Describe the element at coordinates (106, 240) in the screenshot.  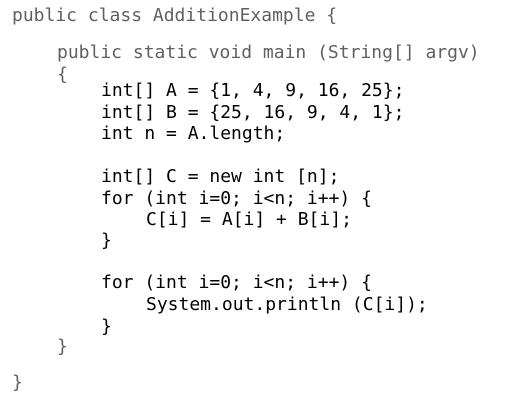
I see `code-line-for-loop-1-close: }` at that location.